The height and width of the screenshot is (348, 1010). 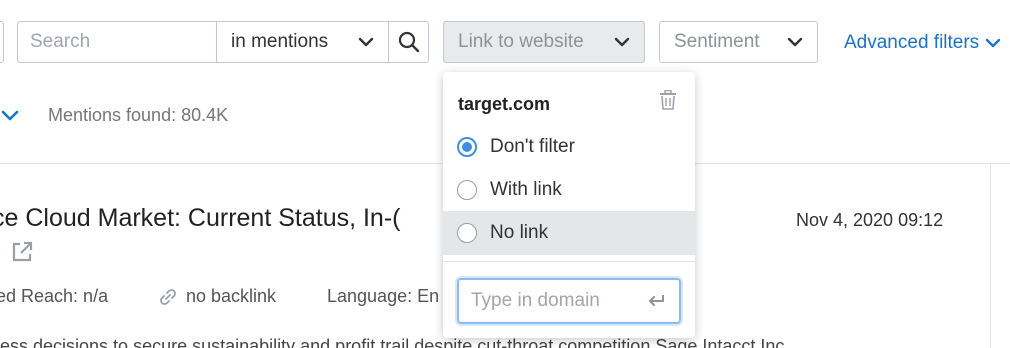 What do you see at coordinates (990, 255) in the screenshot?
I see `right-panel-border` at bounding box center [990, 255].